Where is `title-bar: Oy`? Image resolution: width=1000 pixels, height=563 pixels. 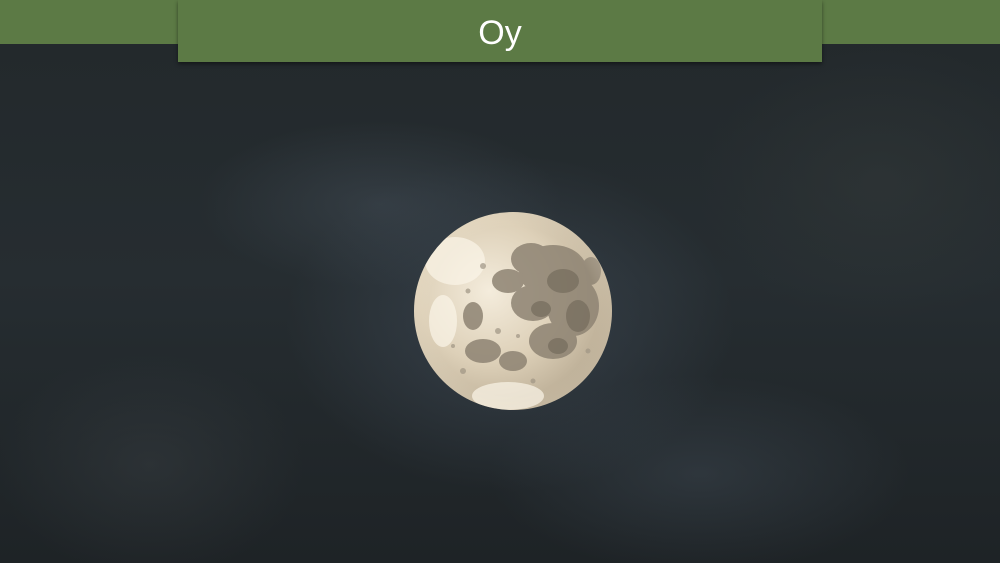
title-bar: Oy is located at coordinates (500, 31).